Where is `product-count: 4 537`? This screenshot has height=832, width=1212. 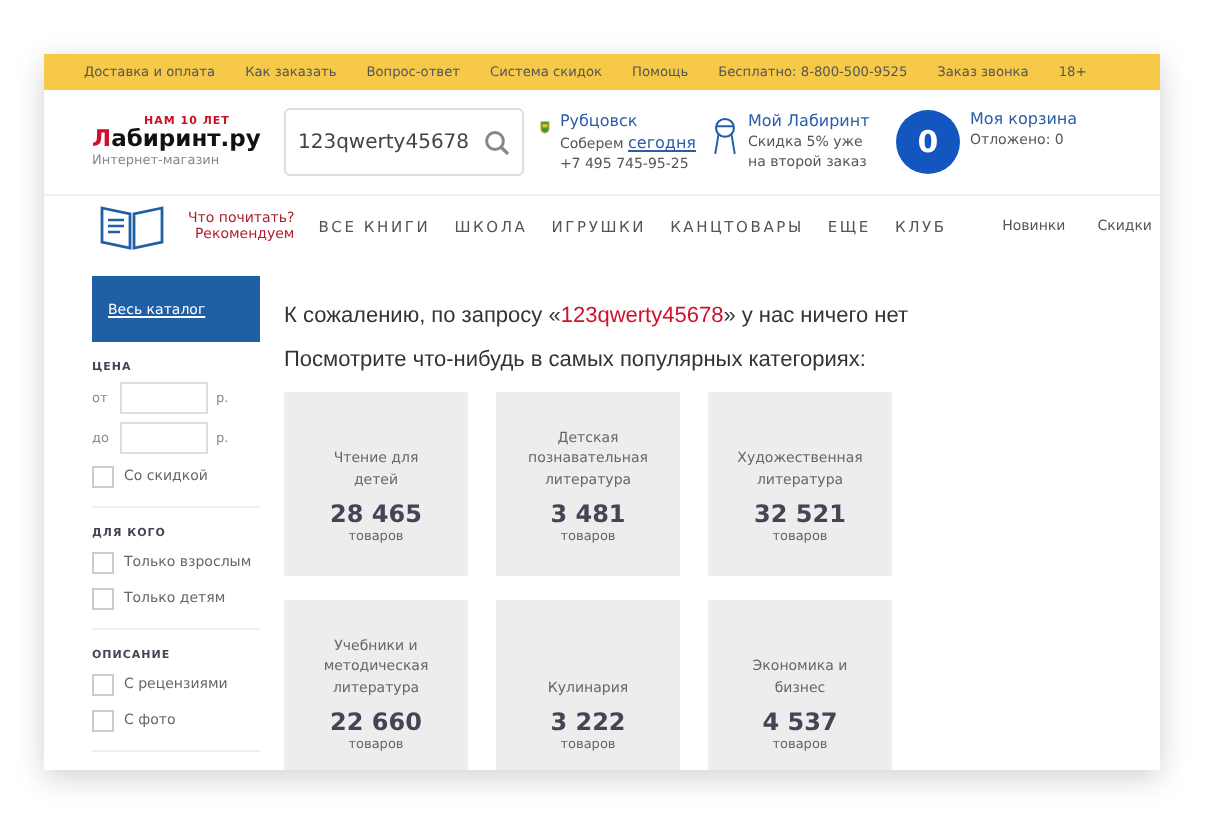 product-count: 4 537 is located at coordinates (800, 722).